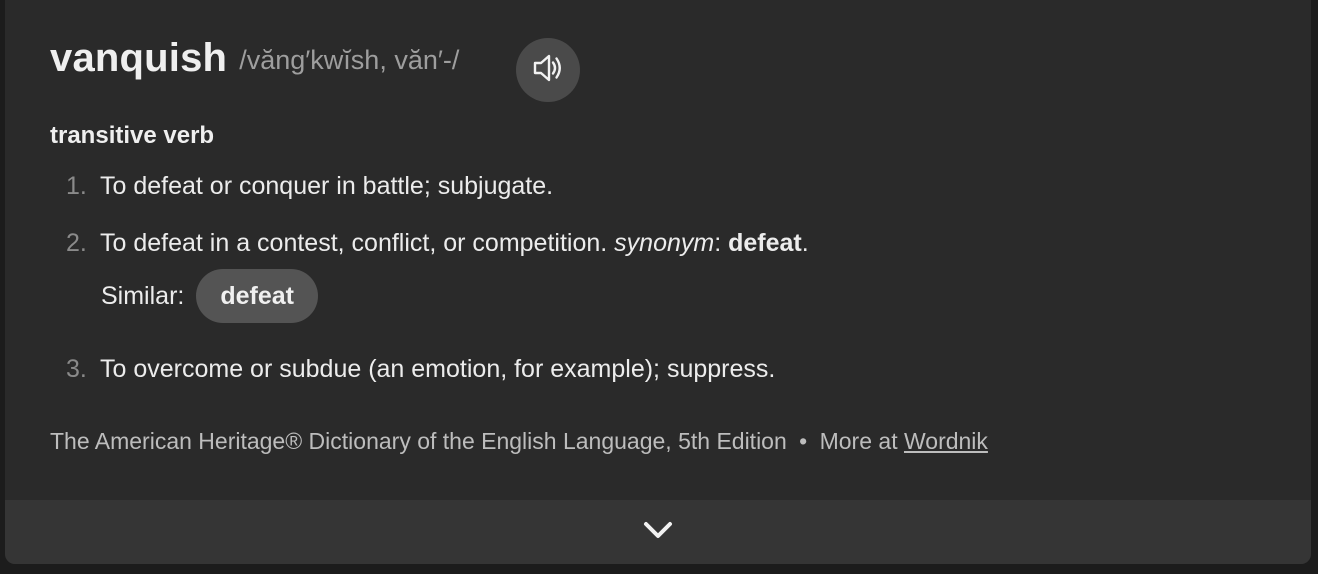 The height and width of the screenshot is (574, 1318). Describe the element at coordinates (861, 441) in the screenshot. I see `more-at-prefix: More at` at that location.